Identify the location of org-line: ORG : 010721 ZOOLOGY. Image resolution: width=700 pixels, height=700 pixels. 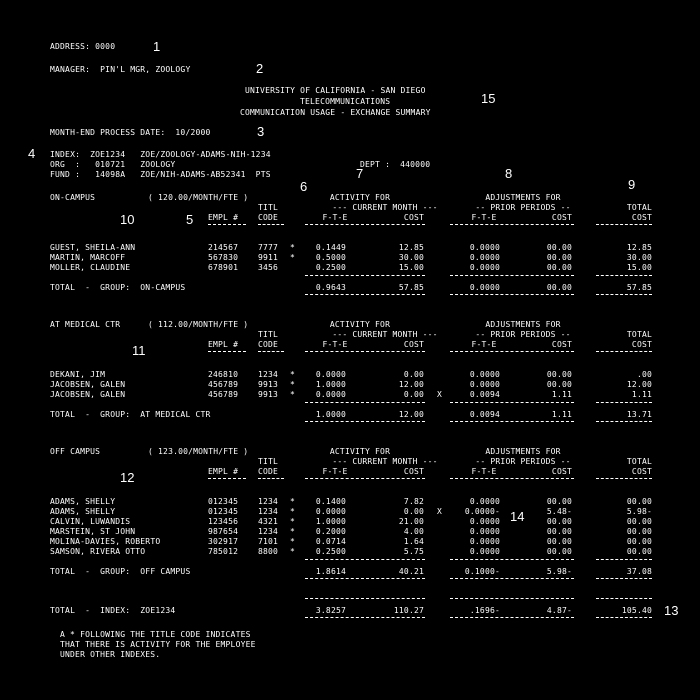
(113, 164).